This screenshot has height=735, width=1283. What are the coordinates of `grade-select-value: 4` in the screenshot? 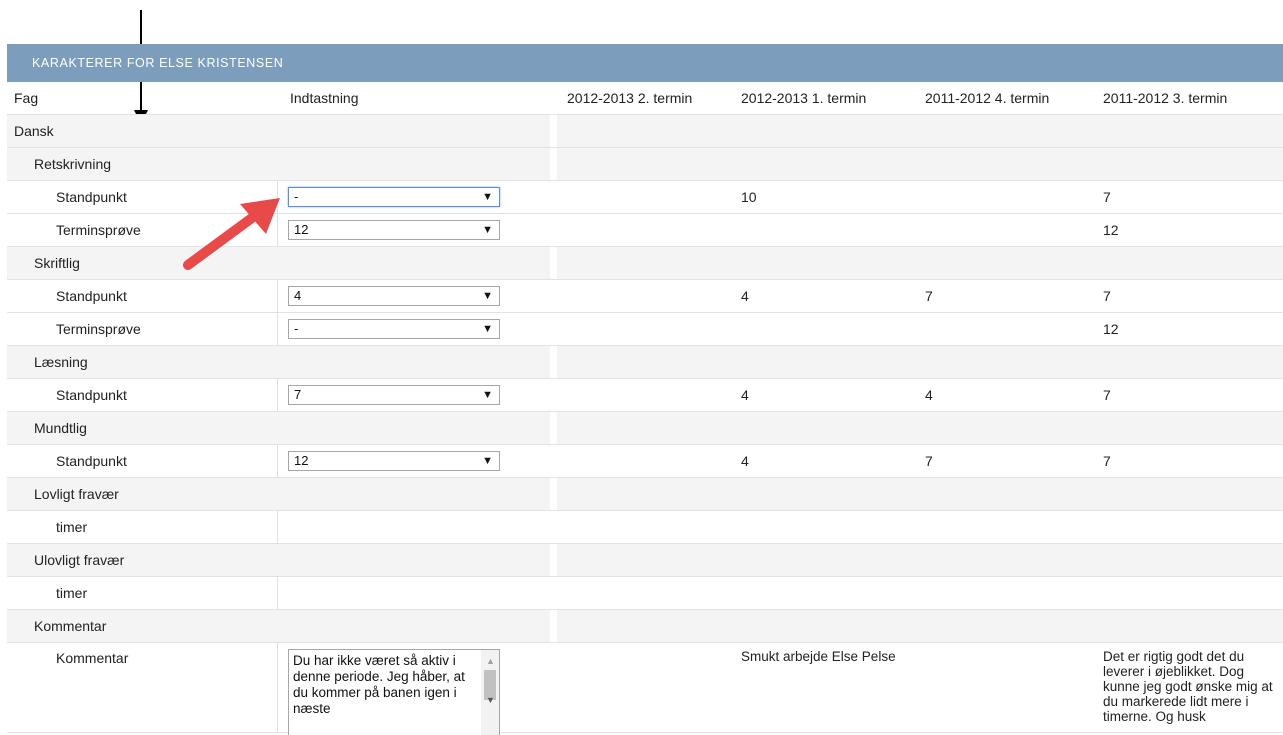 It's located at (298, 295).